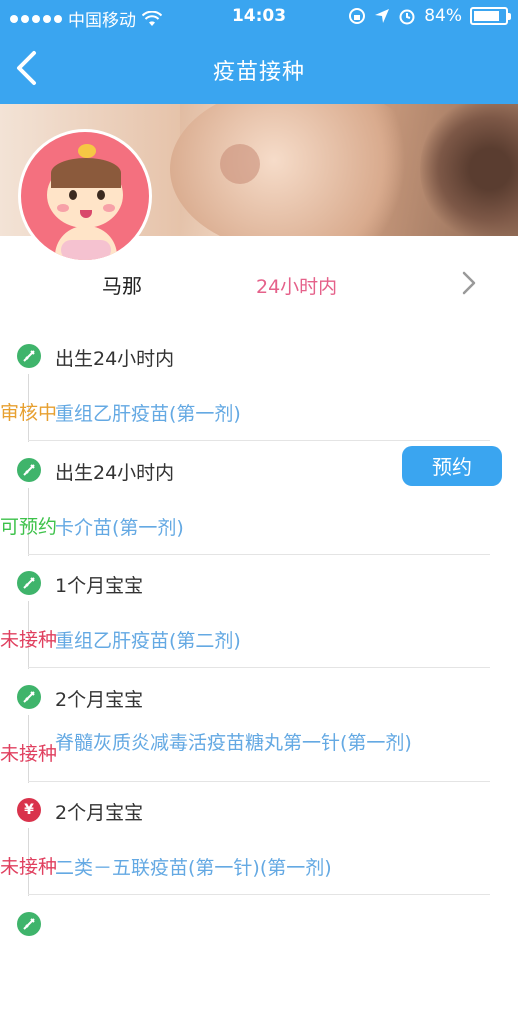 This screenshot has height=1011, width=518. What do you see at coordinates (87, 151) in the screenshot?
I see `avatar-bow` at bounding box center [87, 151].